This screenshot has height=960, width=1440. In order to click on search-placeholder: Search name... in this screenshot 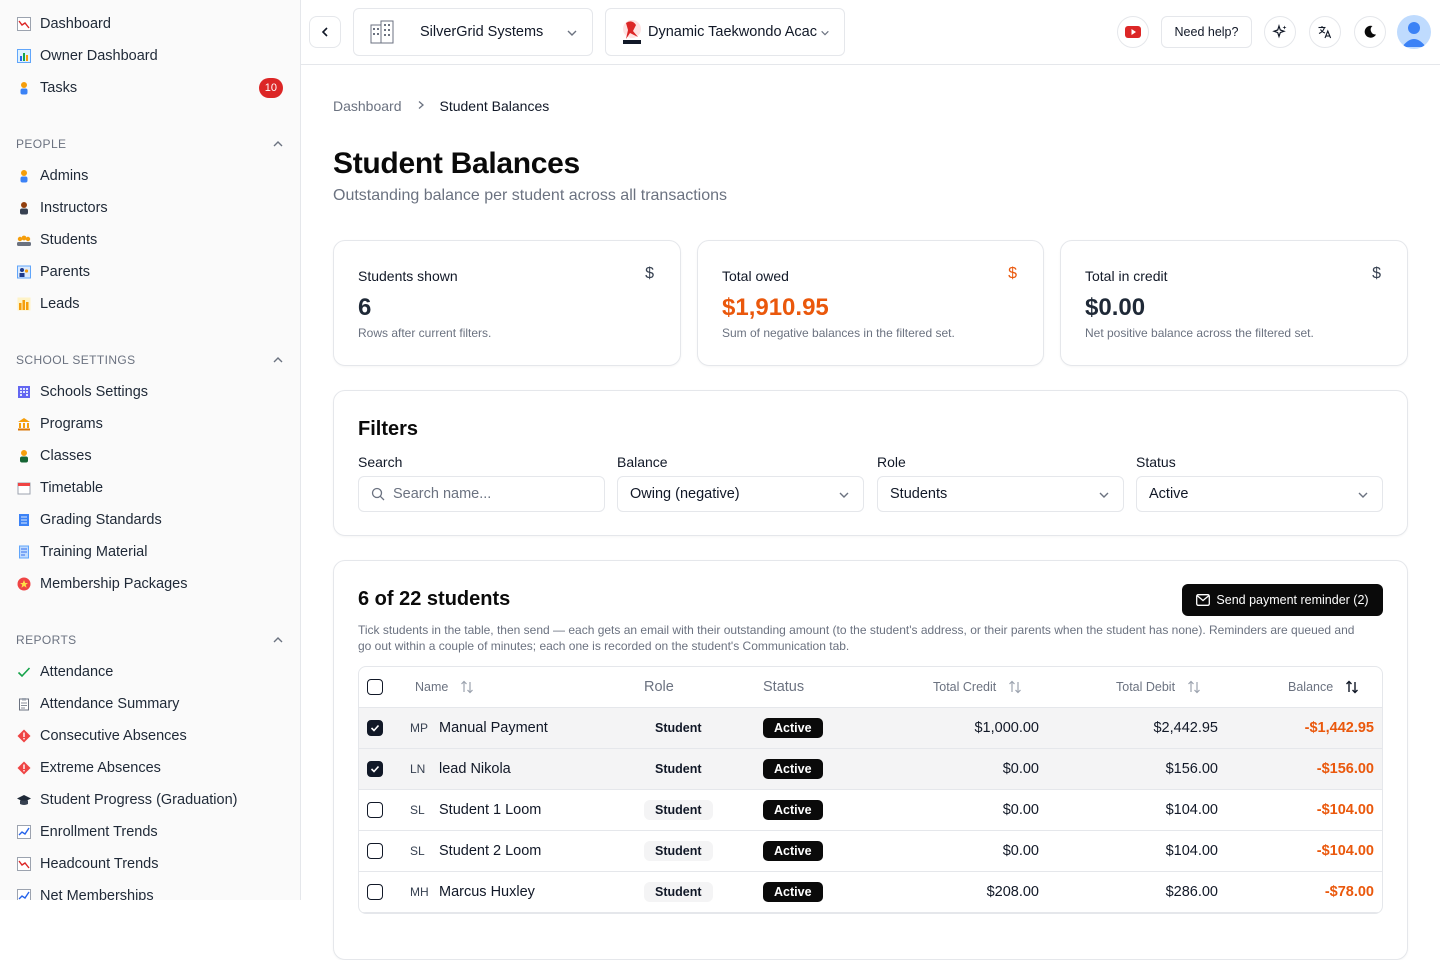, I will do `click(442, 494)`.